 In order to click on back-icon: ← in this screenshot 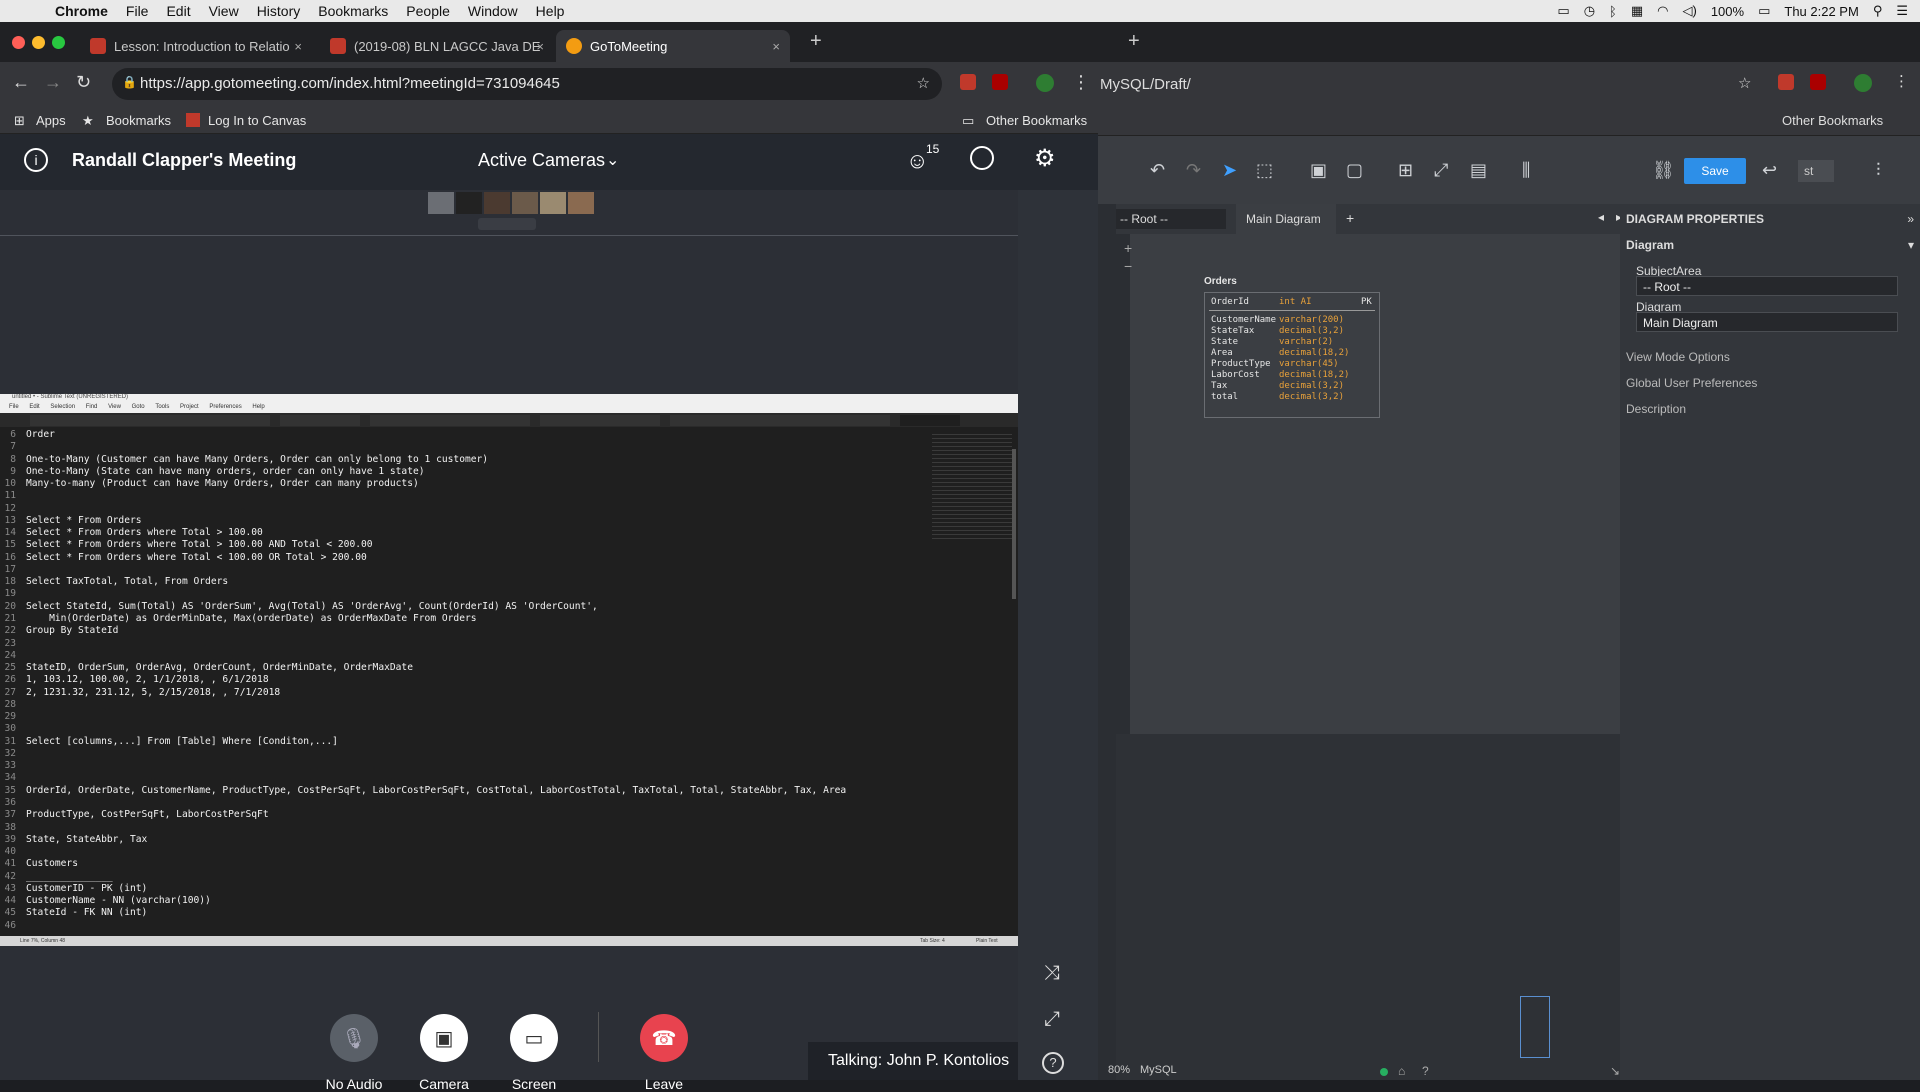, I will do `click(21, 82)`.